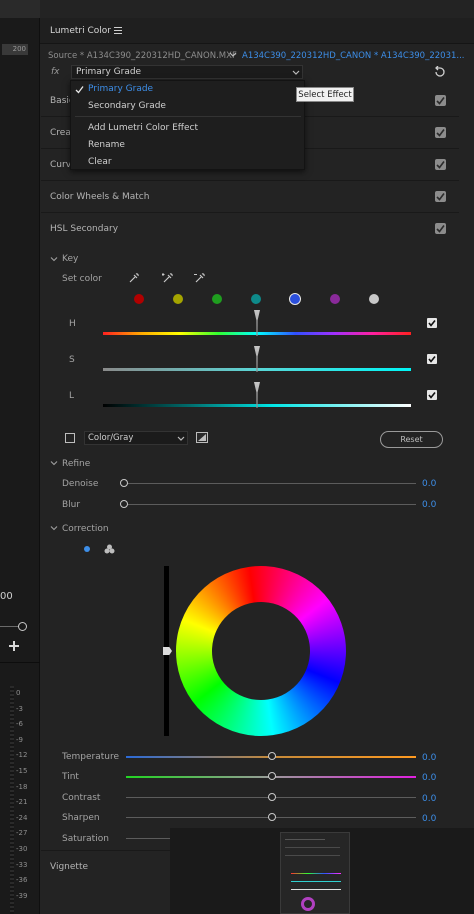 Image resolution: width=474 pixels, height=914 pixels. I want to click on saturation-label: Saturation, so click(85, 839).